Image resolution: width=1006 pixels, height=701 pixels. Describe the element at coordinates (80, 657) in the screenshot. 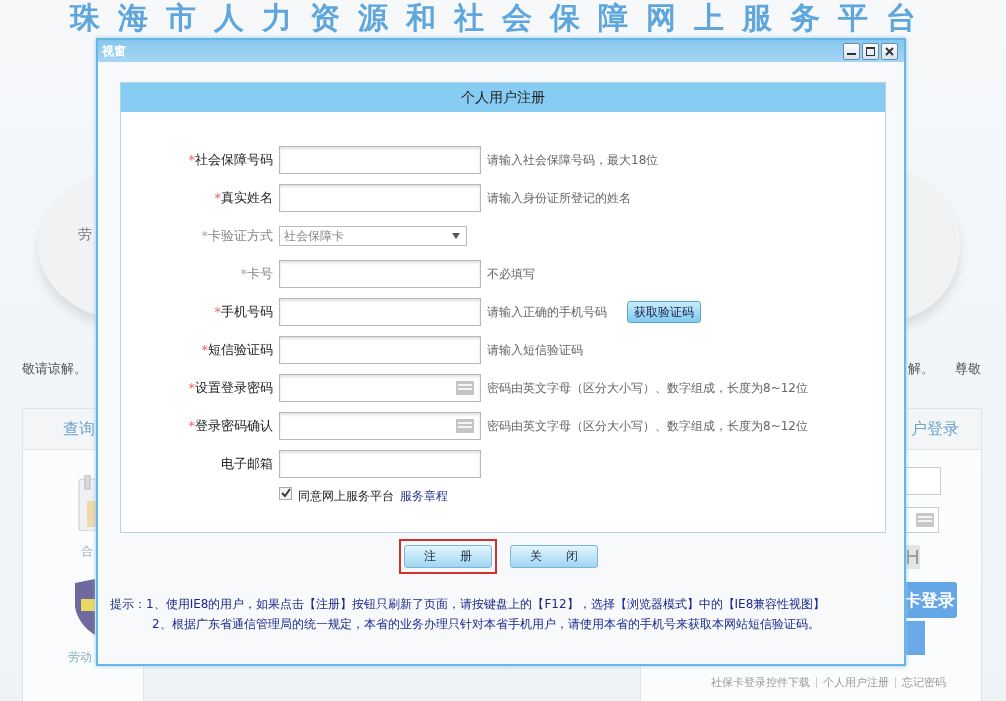

I see `service-label: 劳动` at that location.